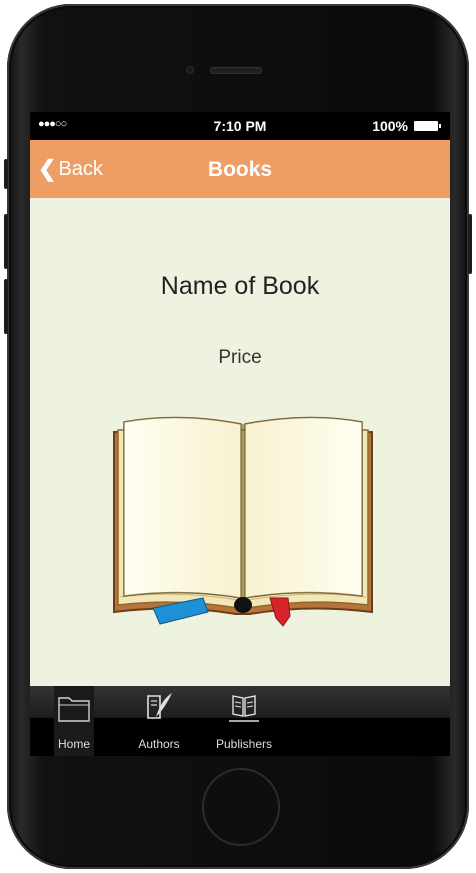 This screenshot has width=476, height=873. What do you see at coordinates (390, 126) in the screenshot?
I see `battery-percentage: 100%` at bounding box center [390, 126].